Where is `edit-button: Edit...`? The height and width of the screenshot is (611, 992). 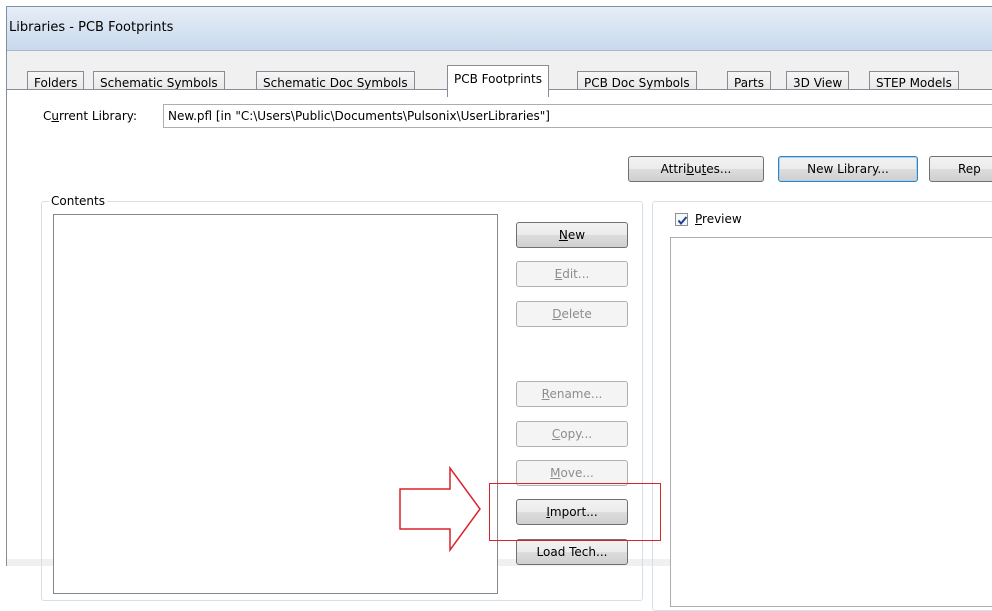 edit-button: Edit... is located at coordinates (572, 274).